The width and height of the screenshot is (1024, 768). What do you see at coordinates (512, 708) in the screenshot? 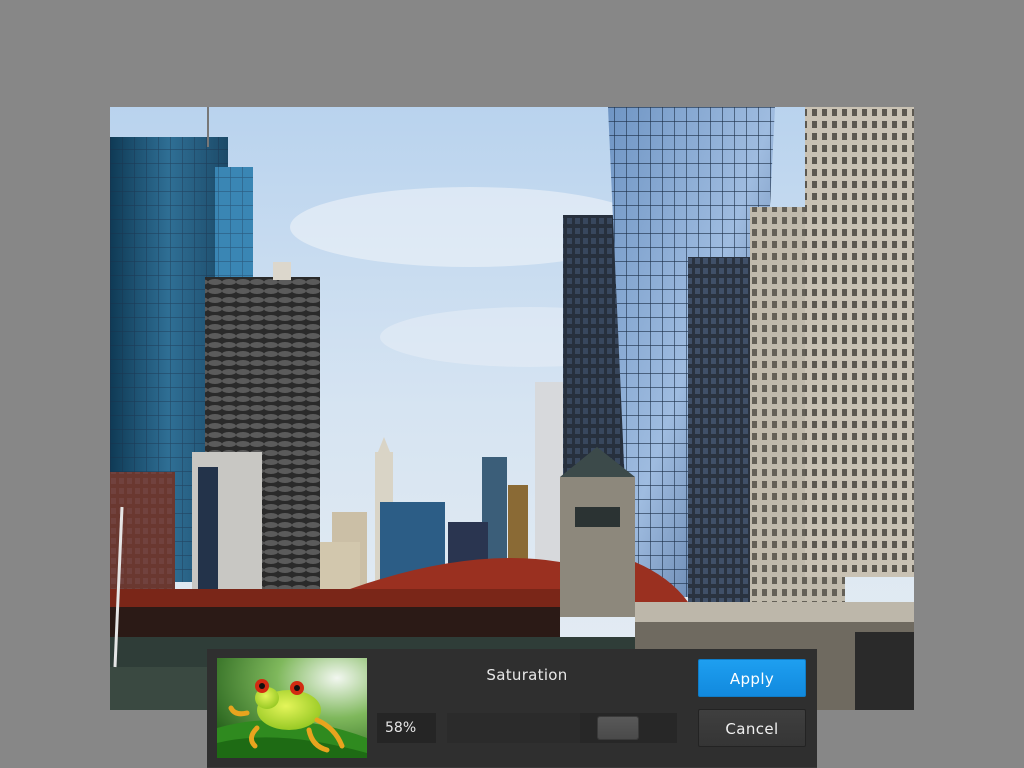
I see `adjustment-panel: Saturation 58% Apply Cancel` at bounding box center [512, 708].